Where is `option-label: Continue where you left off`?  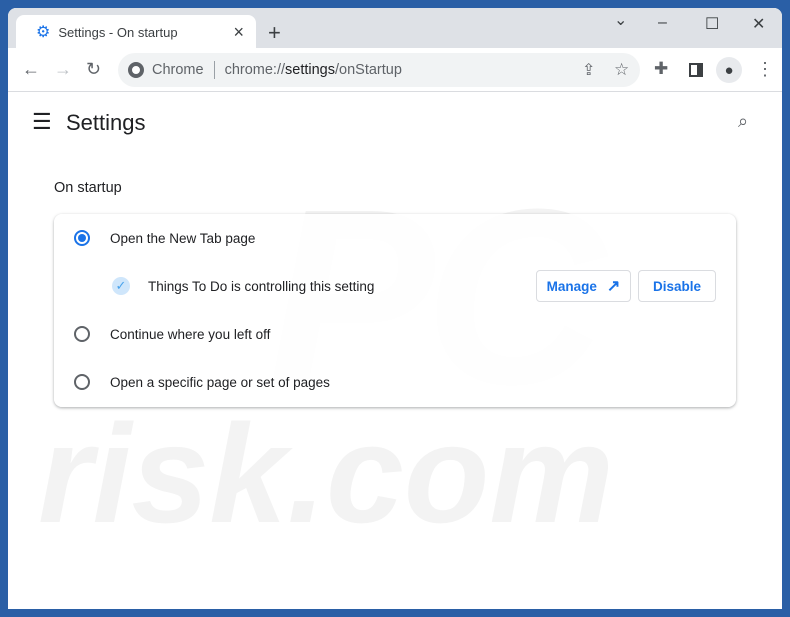
option-label: Continue where you left off is located at coordinates (190, 334).